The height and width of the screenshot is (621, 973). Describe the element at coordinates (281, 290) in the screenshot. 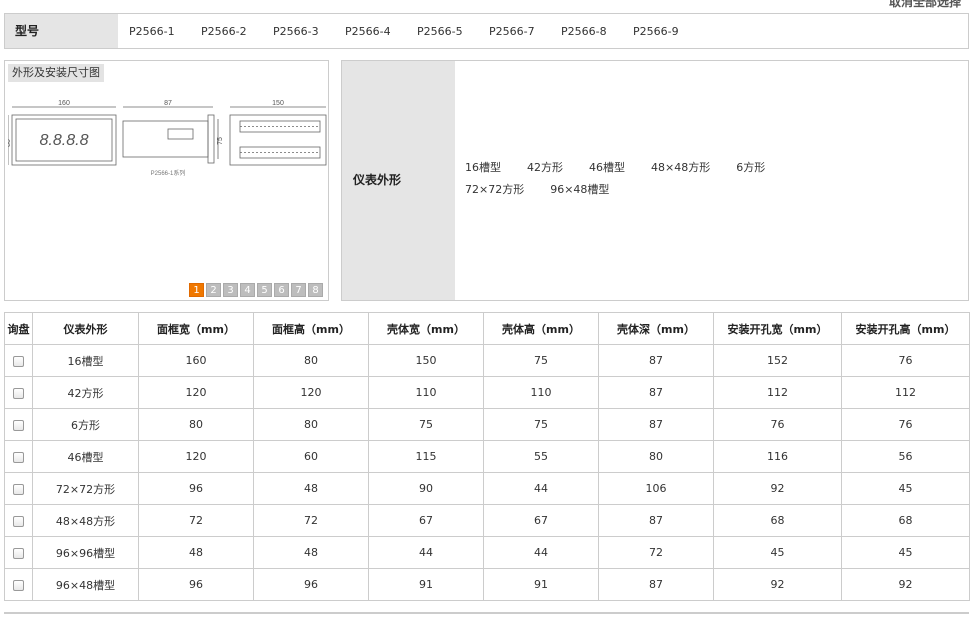

I see `page-button: 6` at that location.